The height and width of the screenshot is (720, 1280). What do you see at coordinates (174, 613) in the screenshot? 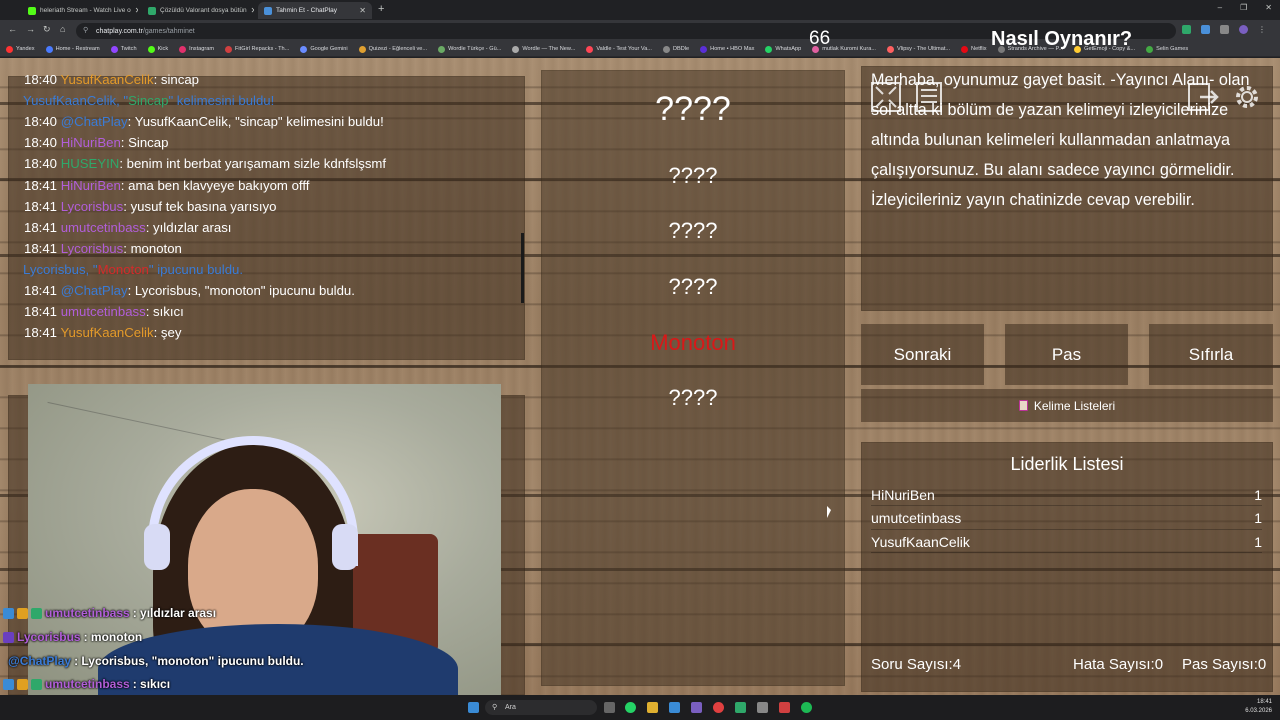
I see `overlay-text: : yıldızlar arası` at bounding box center [174, 613].